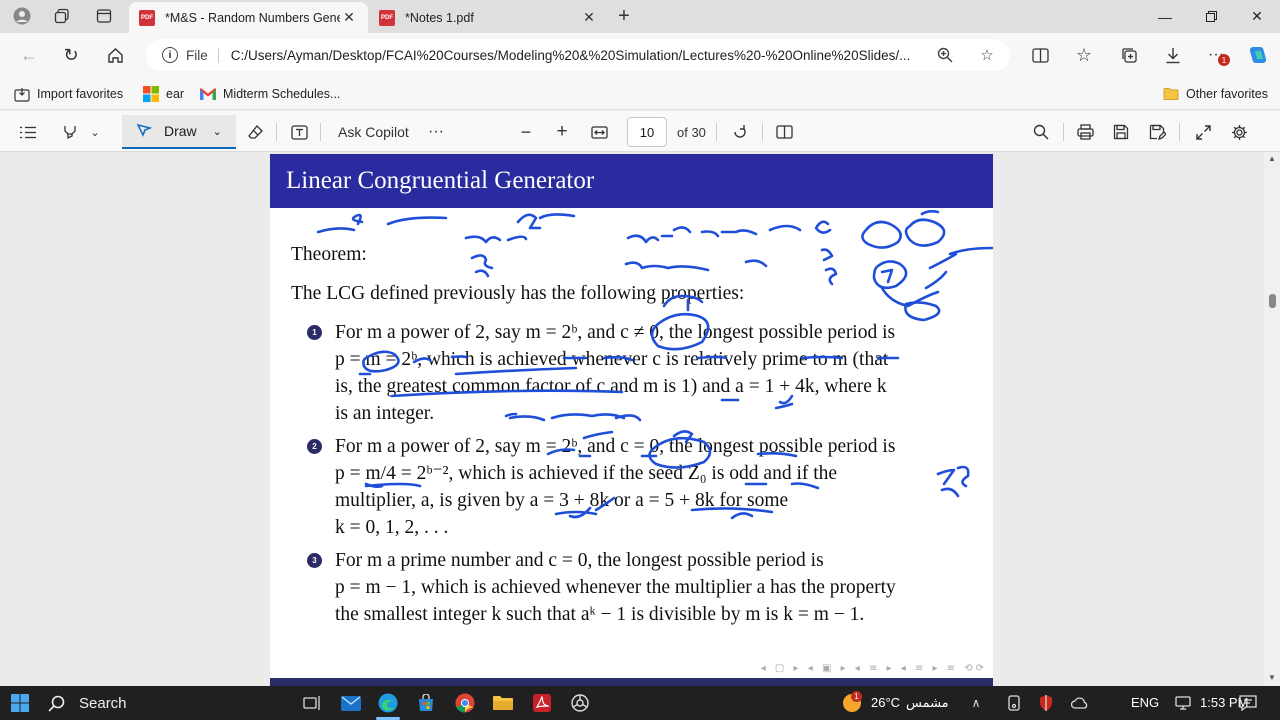 This screenshot has height=720, width=1280. What do you see at coordinates (1215, 94) in the screenshot?
I see `other-favorites-folder: Other favorites` at bounding box center [1215, 94].